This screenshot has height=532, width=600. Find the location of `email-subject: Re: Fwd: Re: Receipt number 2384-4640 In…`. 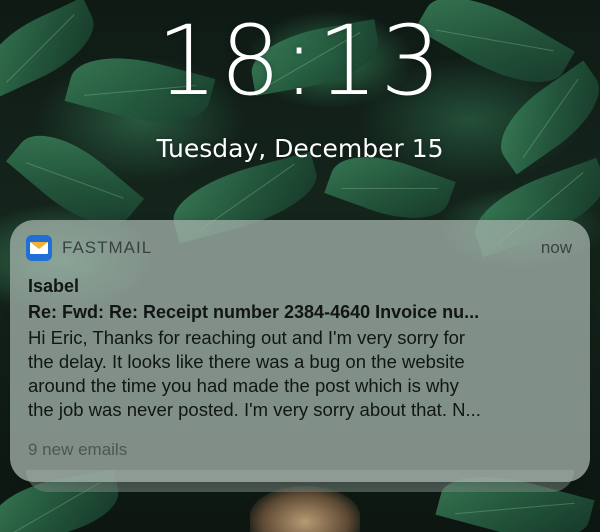

email-subject: Re: Fwd: Re: Receipt number 2384-4640 In… is located at coordinates (254, 312).